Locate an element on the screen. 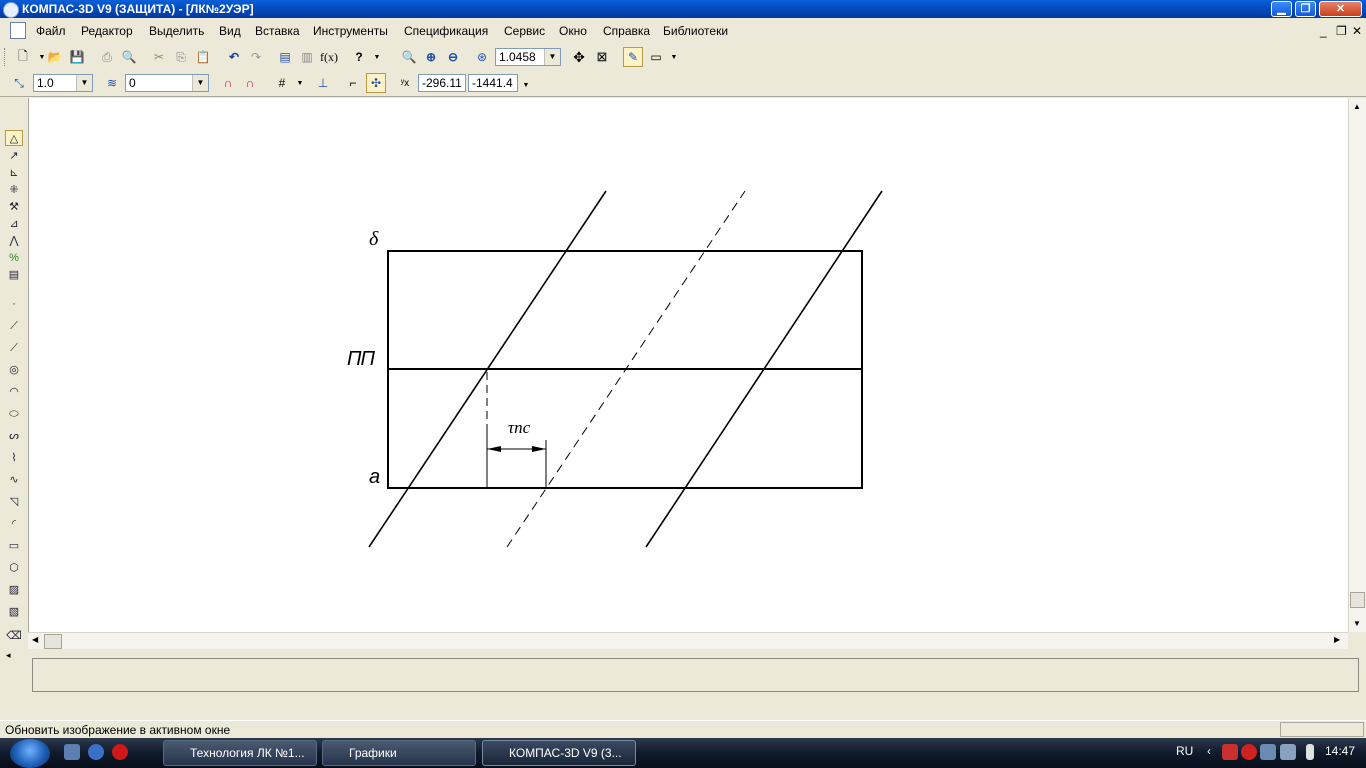 Image resolution: width=1366 pixels, height=768 pixels. open-folder-icon: 📂 is located at coordinates (55, 57).